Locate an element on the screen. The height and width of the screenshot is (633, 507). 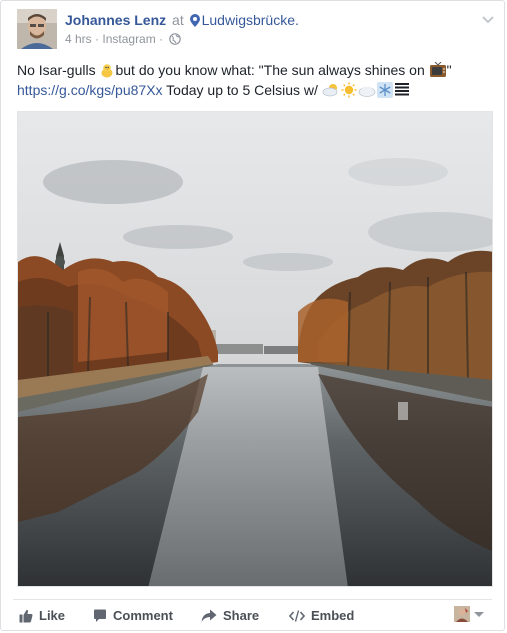
post-text-part: Today up to 5 Celsius w/ is located at coordinates (242, 90).